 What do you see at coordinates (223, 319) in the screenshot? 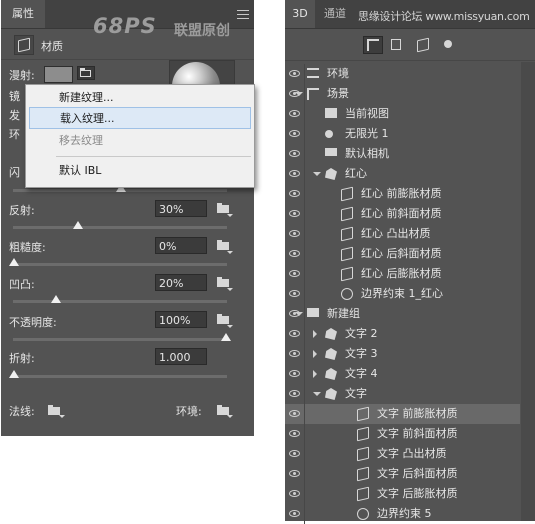
I see `opacity-folder-icon` at bounding box center [223, 319].